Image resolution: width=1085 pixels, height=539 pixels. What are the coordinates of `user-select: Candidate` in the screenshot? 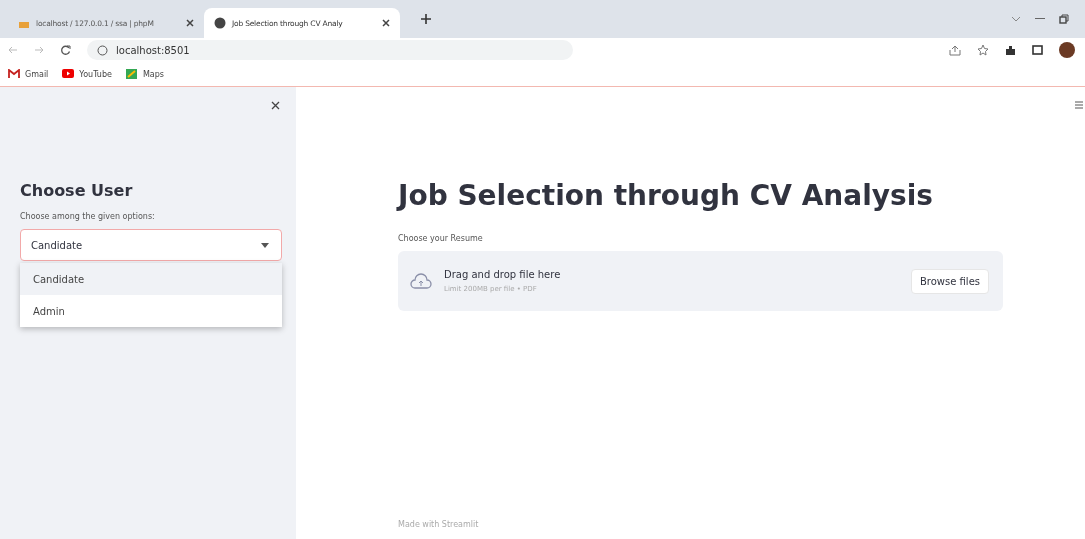 It's located at (151, 245).